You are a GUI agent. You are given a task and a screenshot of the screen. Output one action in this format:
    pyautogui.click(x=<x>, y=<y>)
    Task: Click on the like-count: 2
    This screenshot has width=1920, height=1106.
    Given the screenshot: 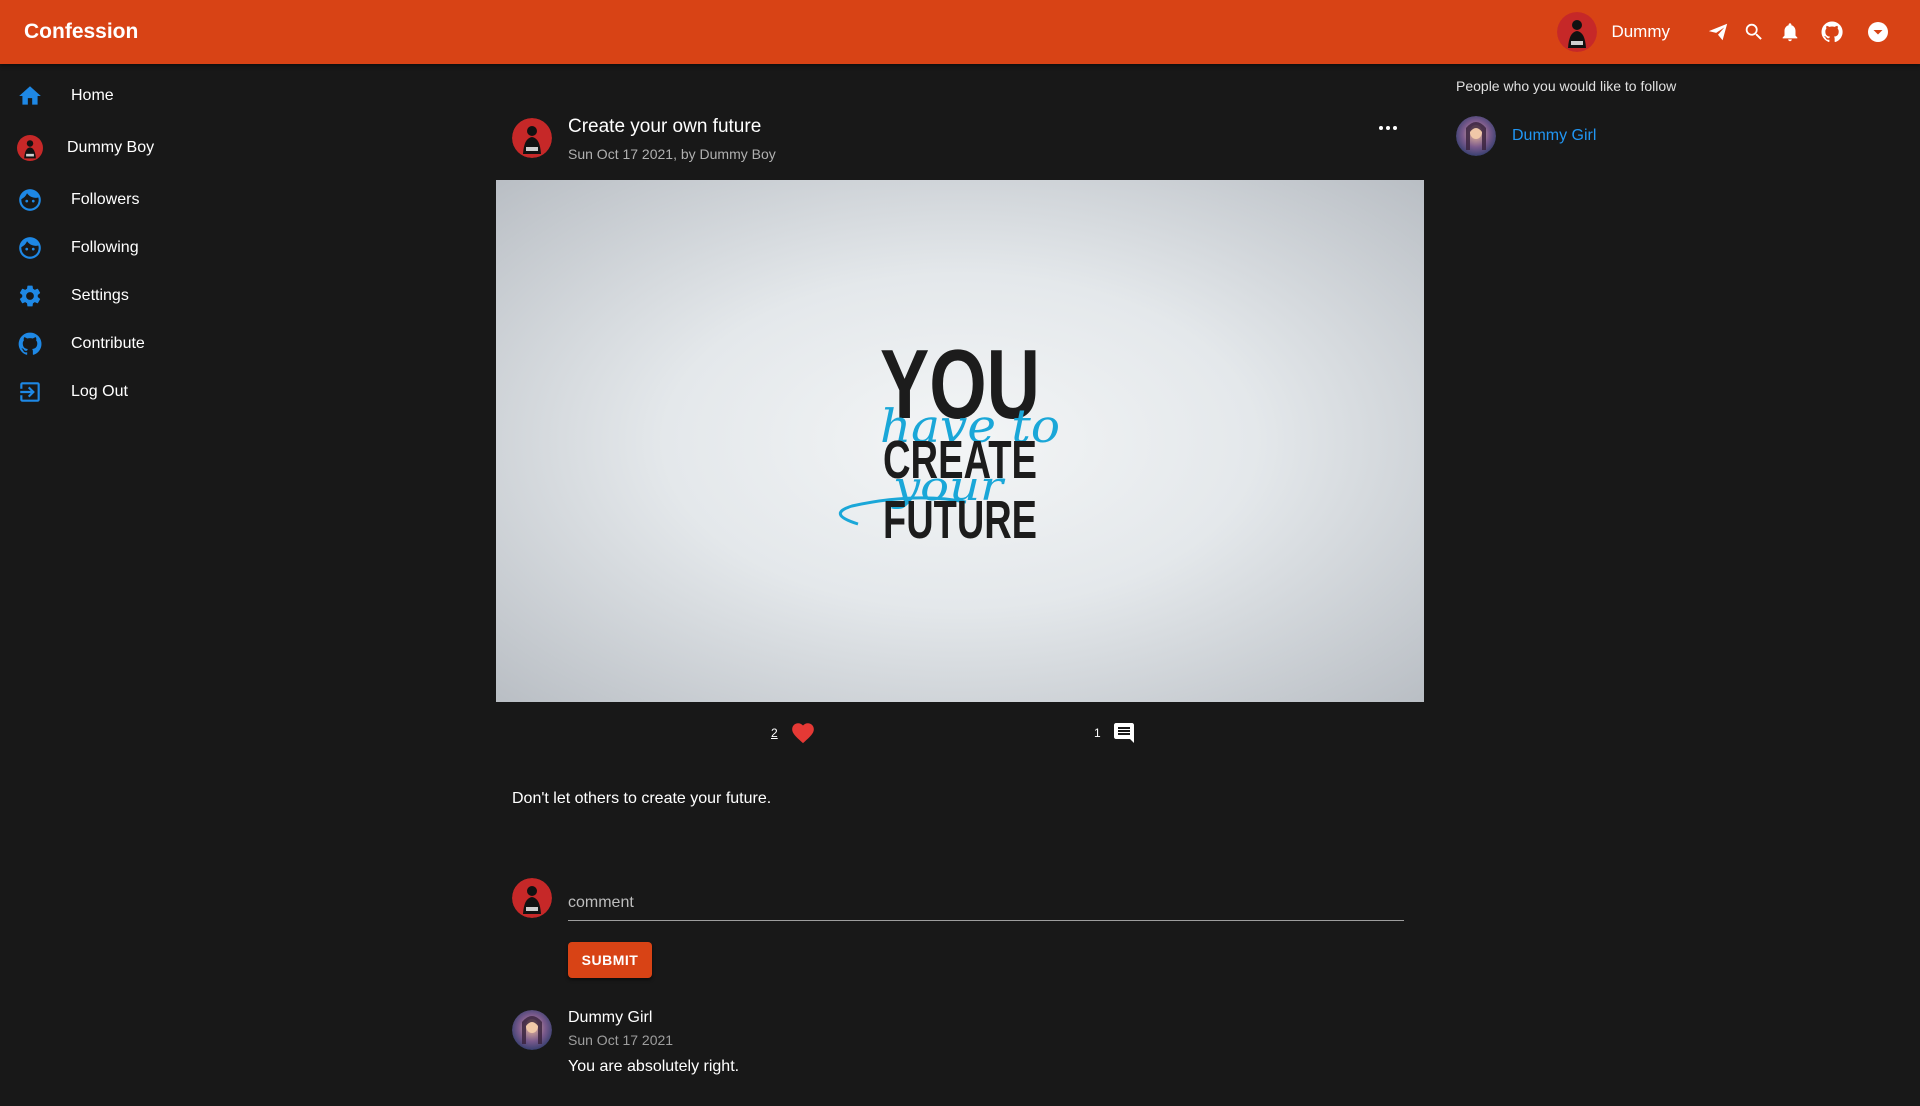 What is the action you would take?
    pyautogui.click(x=774, y=733)
    